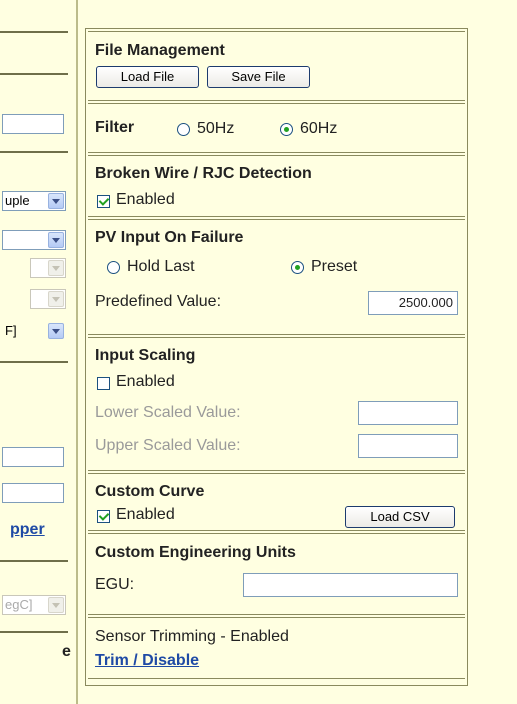 The image size is (517, 704). I want to click on engineering-units-section: Custom Engineering Units EGU:, so click(276, 574).